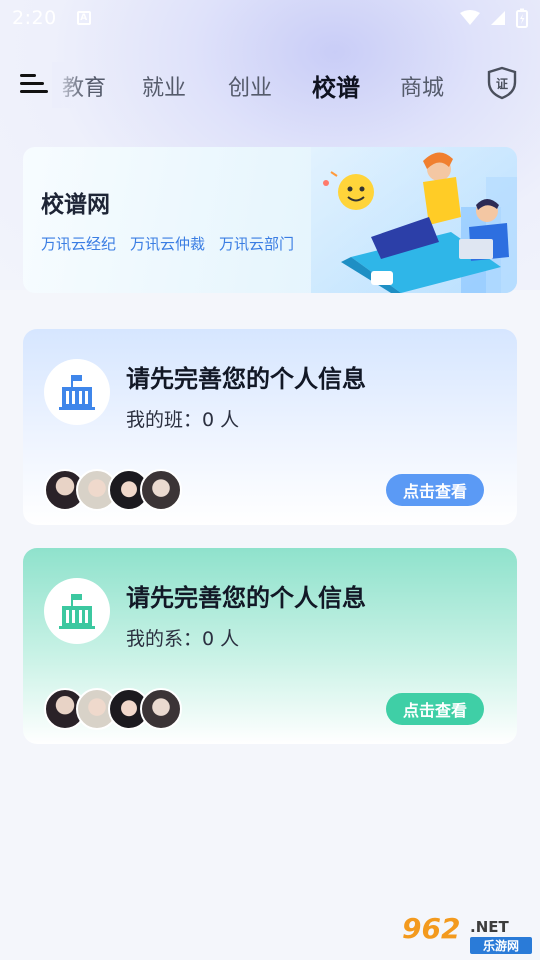  What do you see at coordinates (183, 639) in the screenshot?
I see `department-count: 我的系：0 人` at bounding box center [183, 639].